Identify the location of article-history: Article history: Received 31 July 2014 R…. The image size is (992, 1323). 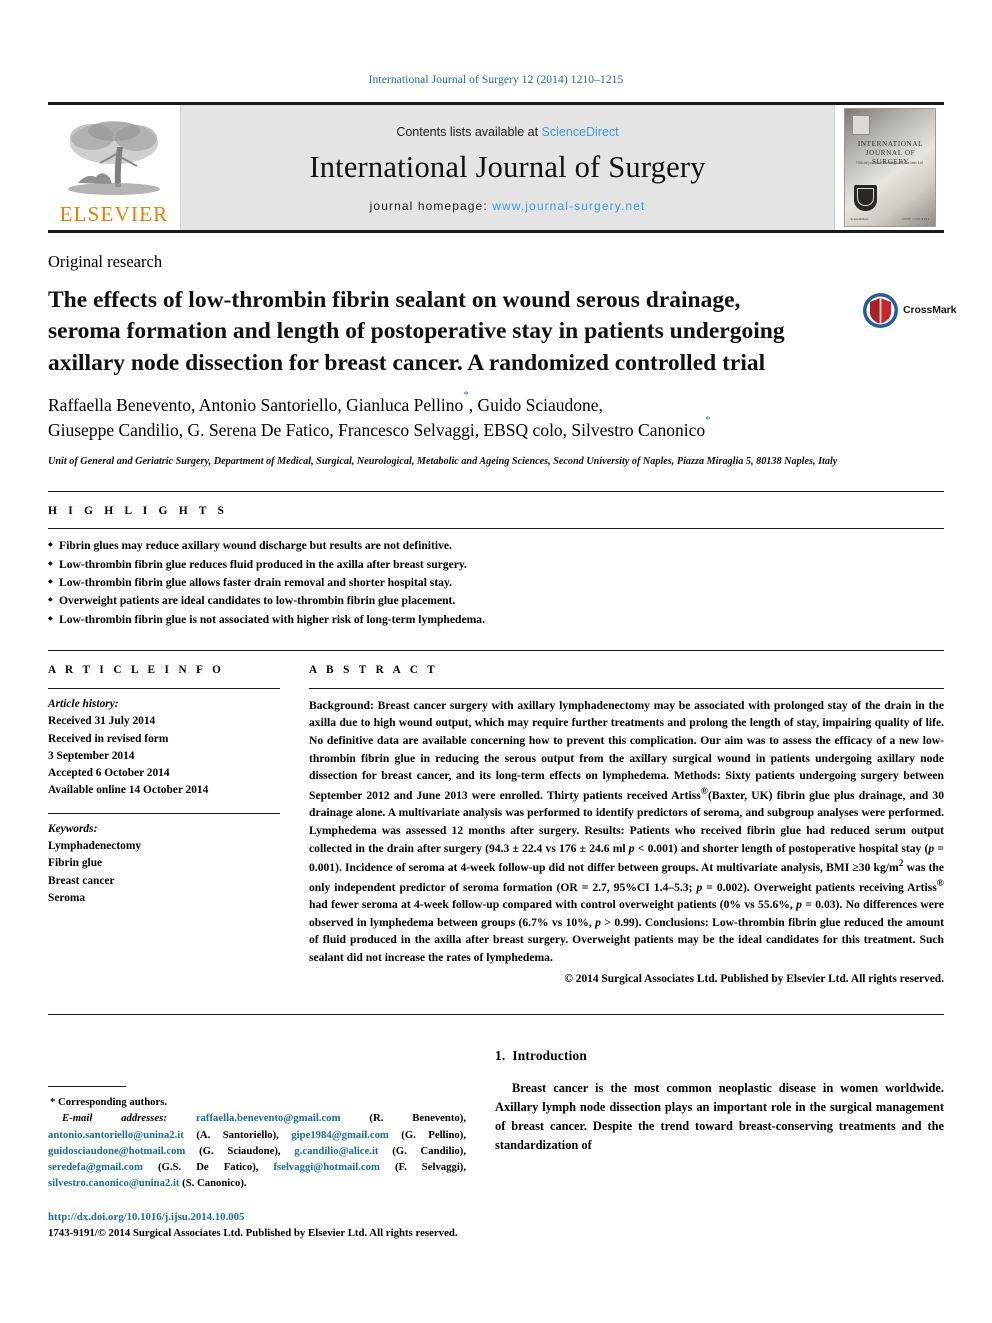
(164, 744).